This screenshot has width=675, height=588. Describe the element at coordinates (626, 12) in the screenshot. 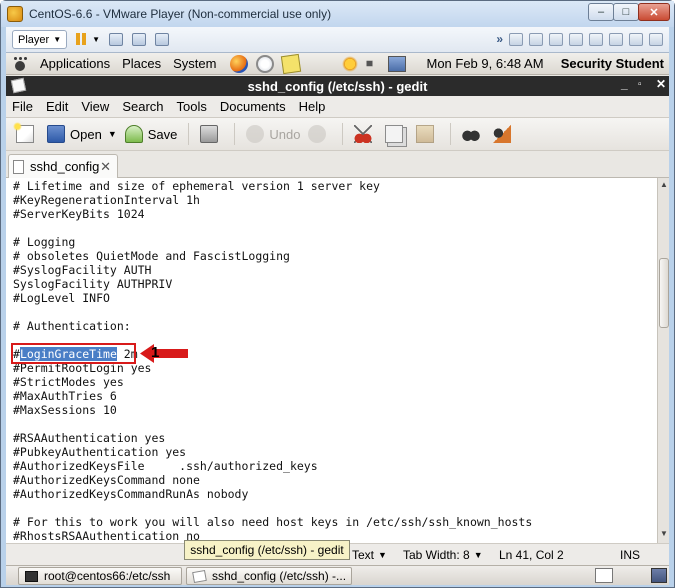

I see `maximize-button: □` at that location.